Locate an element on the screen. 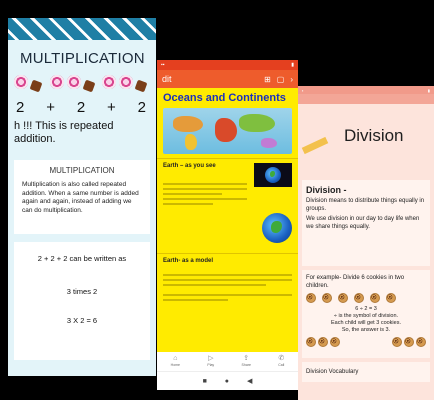  app-bar is located at coordinates (366, 99).